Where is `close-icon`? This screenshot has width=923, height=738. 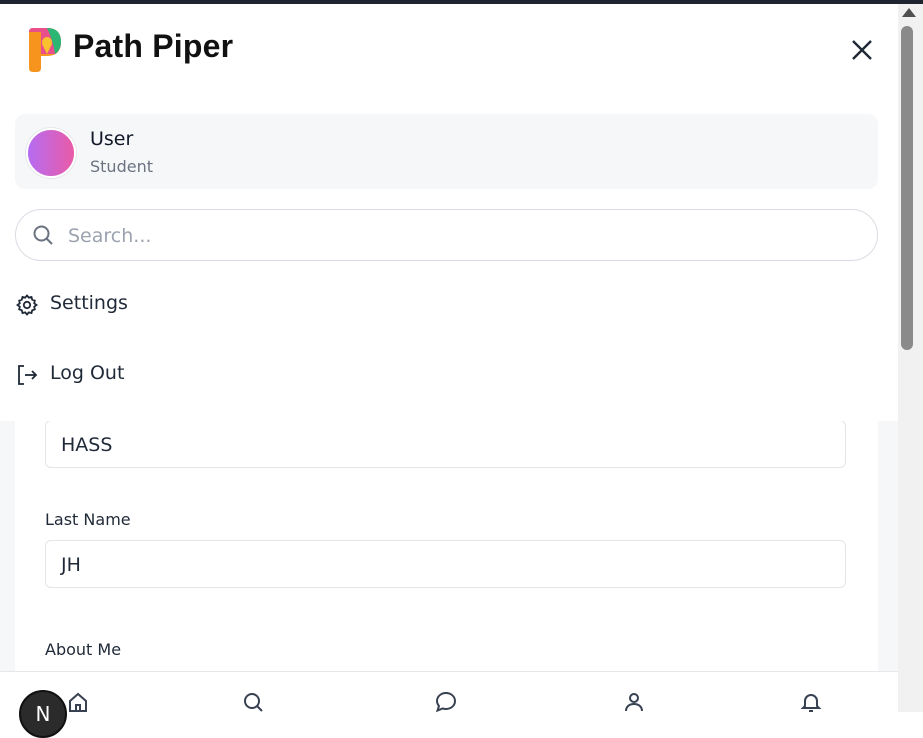
close-icon is located at coordinates (862, 50).